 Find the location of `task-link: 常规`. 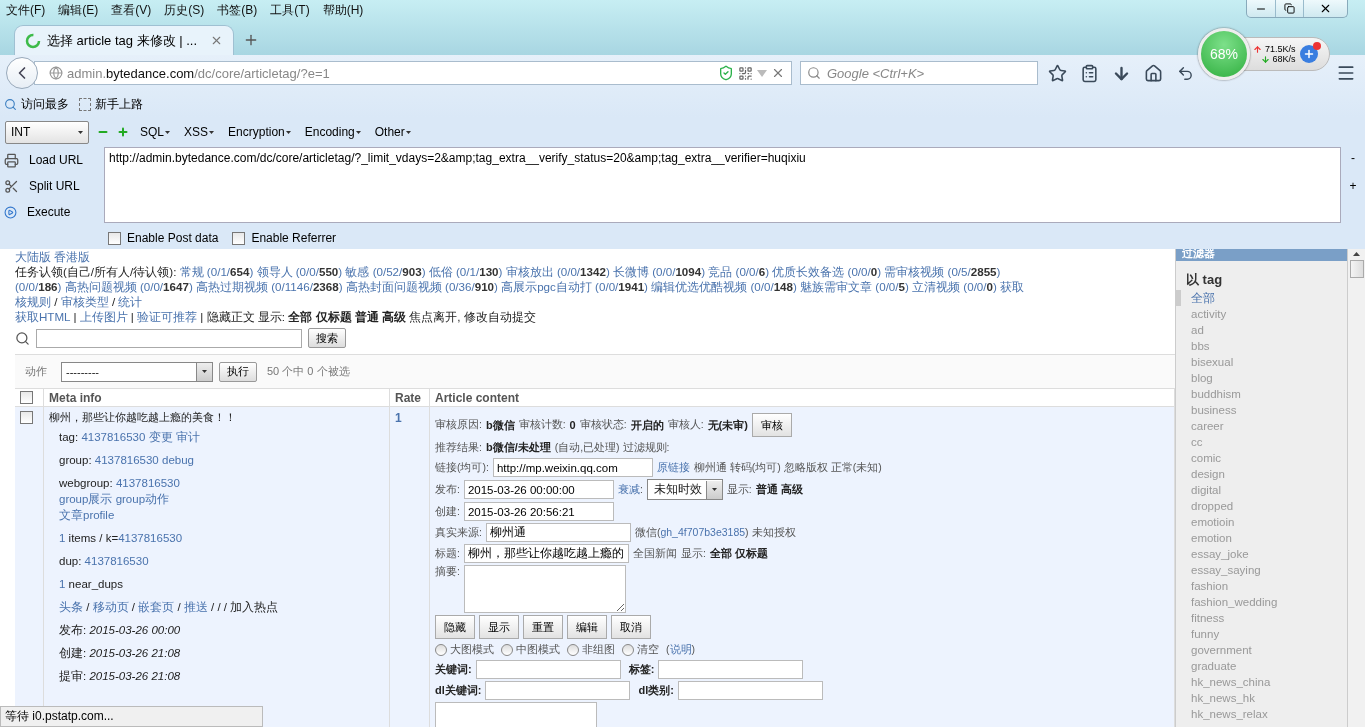

task-link: 常规 is located at coordinates (191, 271).